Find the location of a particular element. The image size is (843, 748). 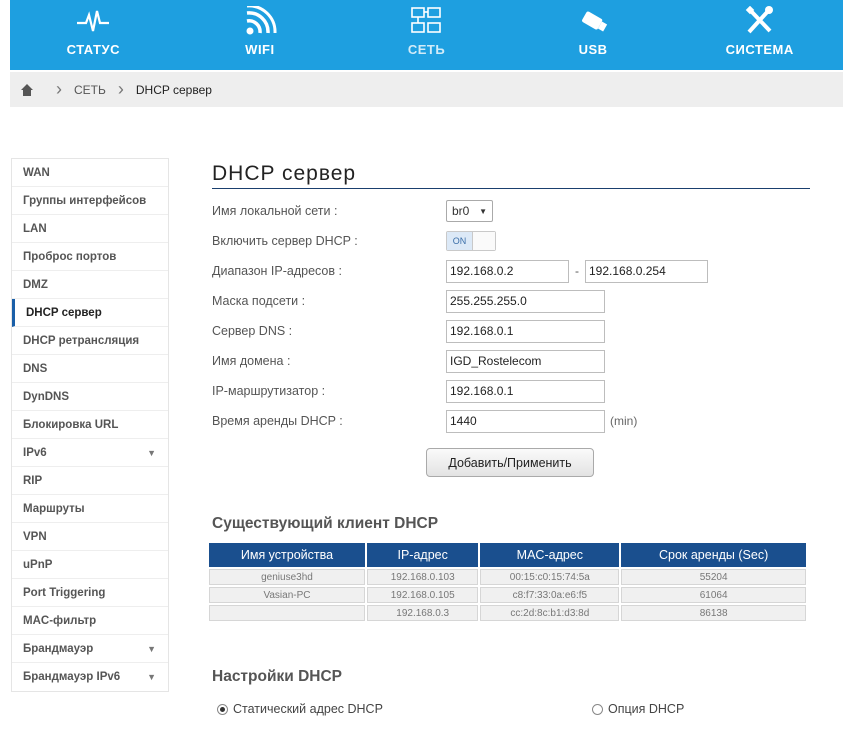

ip-range-dash: - is located at coordinates (577, 271).